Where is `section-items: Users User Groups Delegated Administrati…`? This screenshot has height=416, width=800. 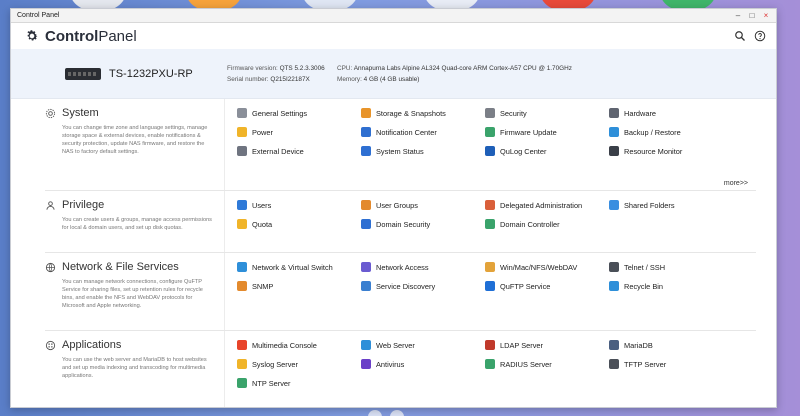 section-items: Users User Groups Delegated Administrati… is located at coordinates (490, 221).